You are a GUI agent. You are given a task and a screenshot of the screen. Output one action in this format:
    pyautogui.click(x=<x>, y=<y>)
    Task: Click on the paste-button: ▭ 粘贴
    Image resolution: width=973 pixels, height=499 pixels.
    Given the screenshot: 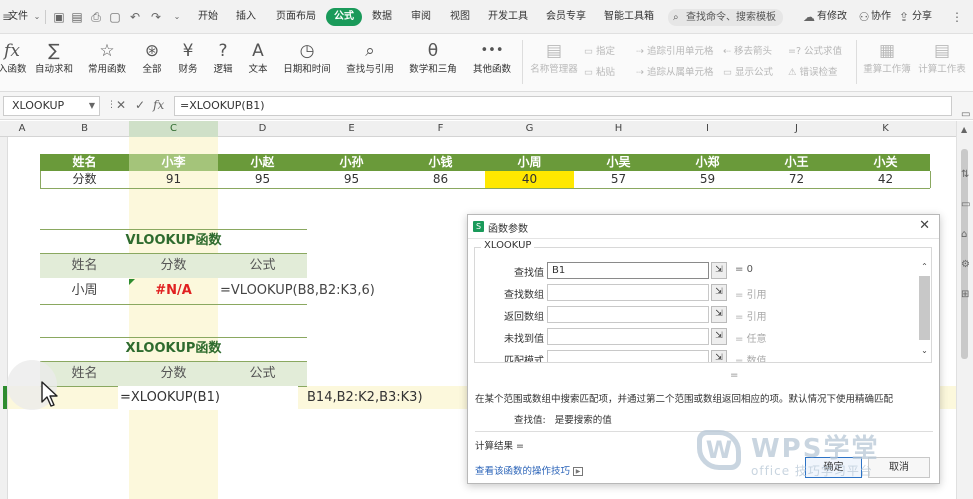 What is the action you would take?
    pyautogui.click(x=599, y=71)
    